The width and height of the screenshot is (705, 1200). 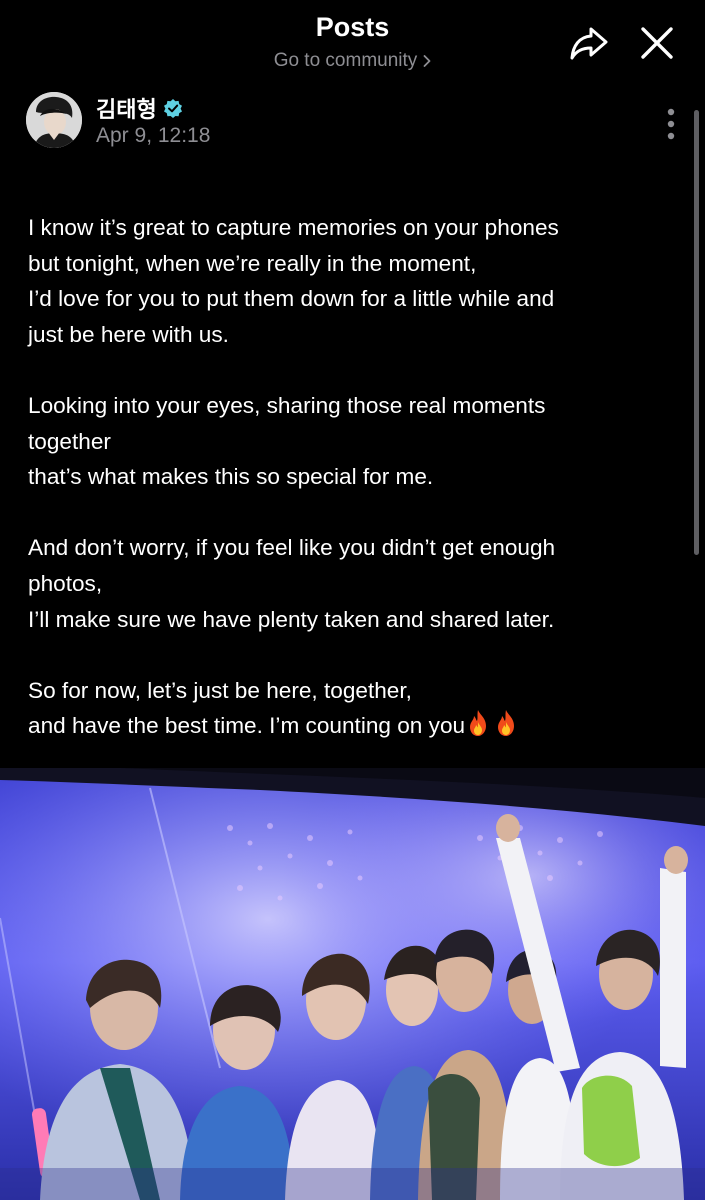 I want to click on share-button, so click(x=589, y=43).